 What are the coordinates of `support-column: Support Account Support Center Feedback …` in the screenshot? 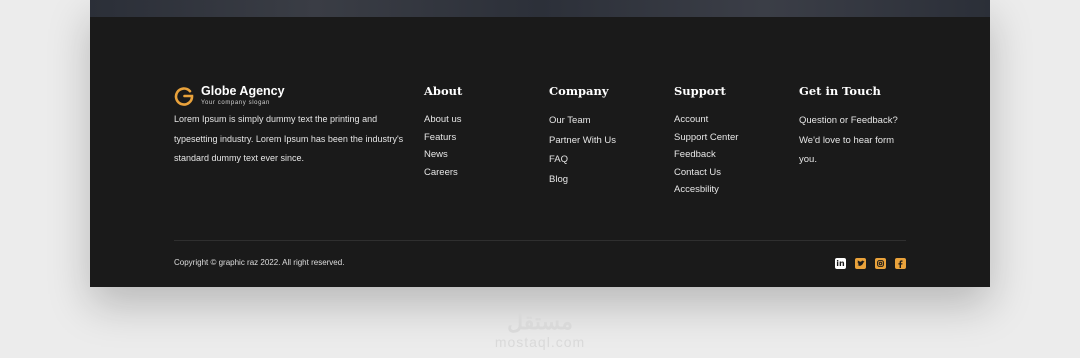 It's located at (706, 141).